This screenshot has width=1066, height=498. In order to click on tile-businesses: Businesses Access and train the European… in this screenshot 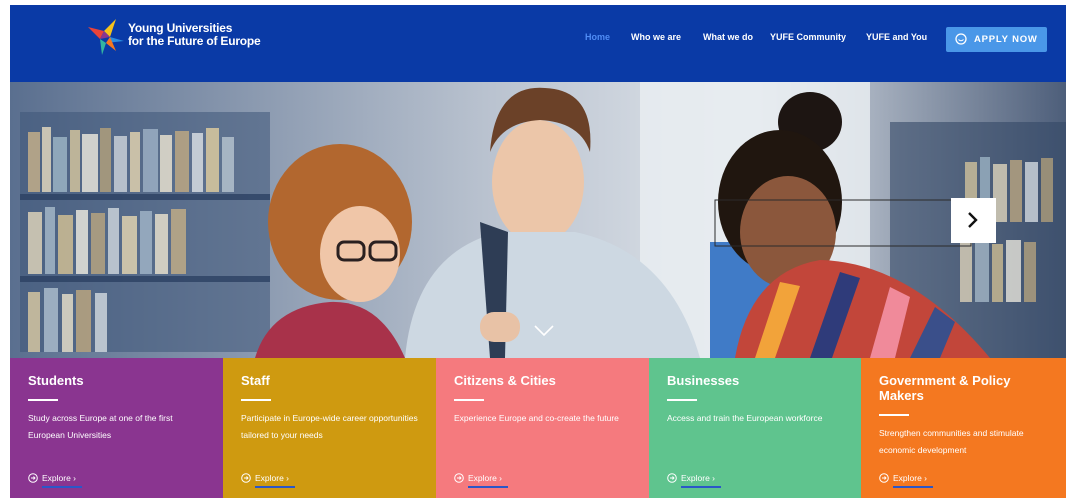, I will do `click(755, 428)`.